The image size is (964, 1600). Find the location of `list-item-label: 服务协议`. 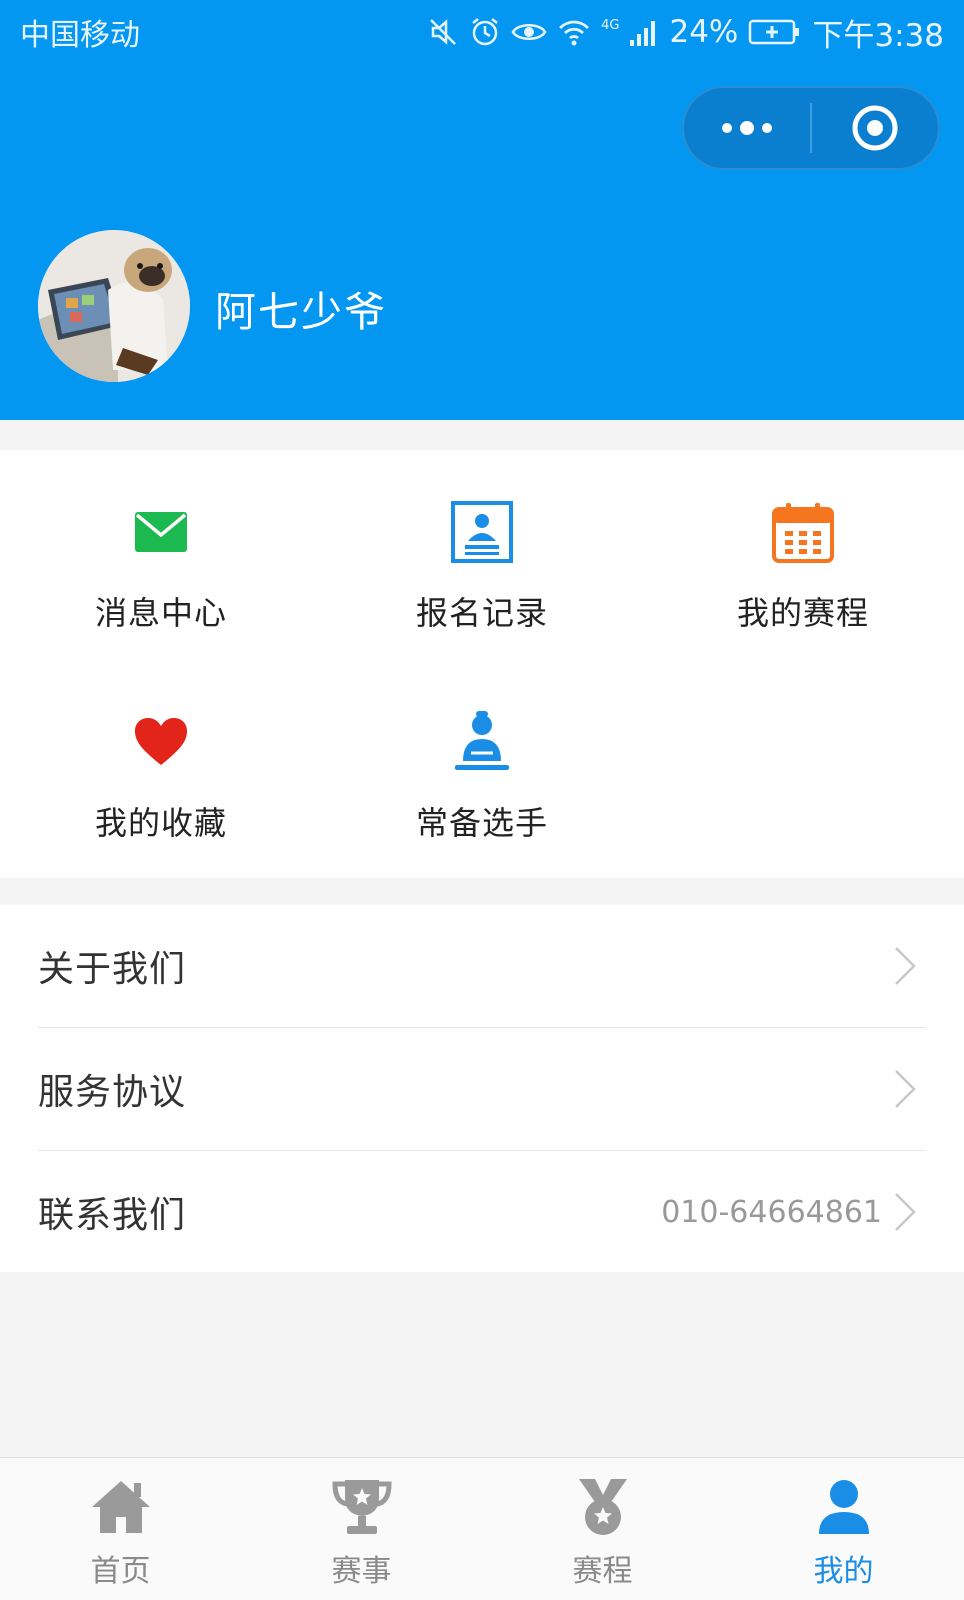

list-item-label: 服务协议 is located at coordinates (112, 1092).